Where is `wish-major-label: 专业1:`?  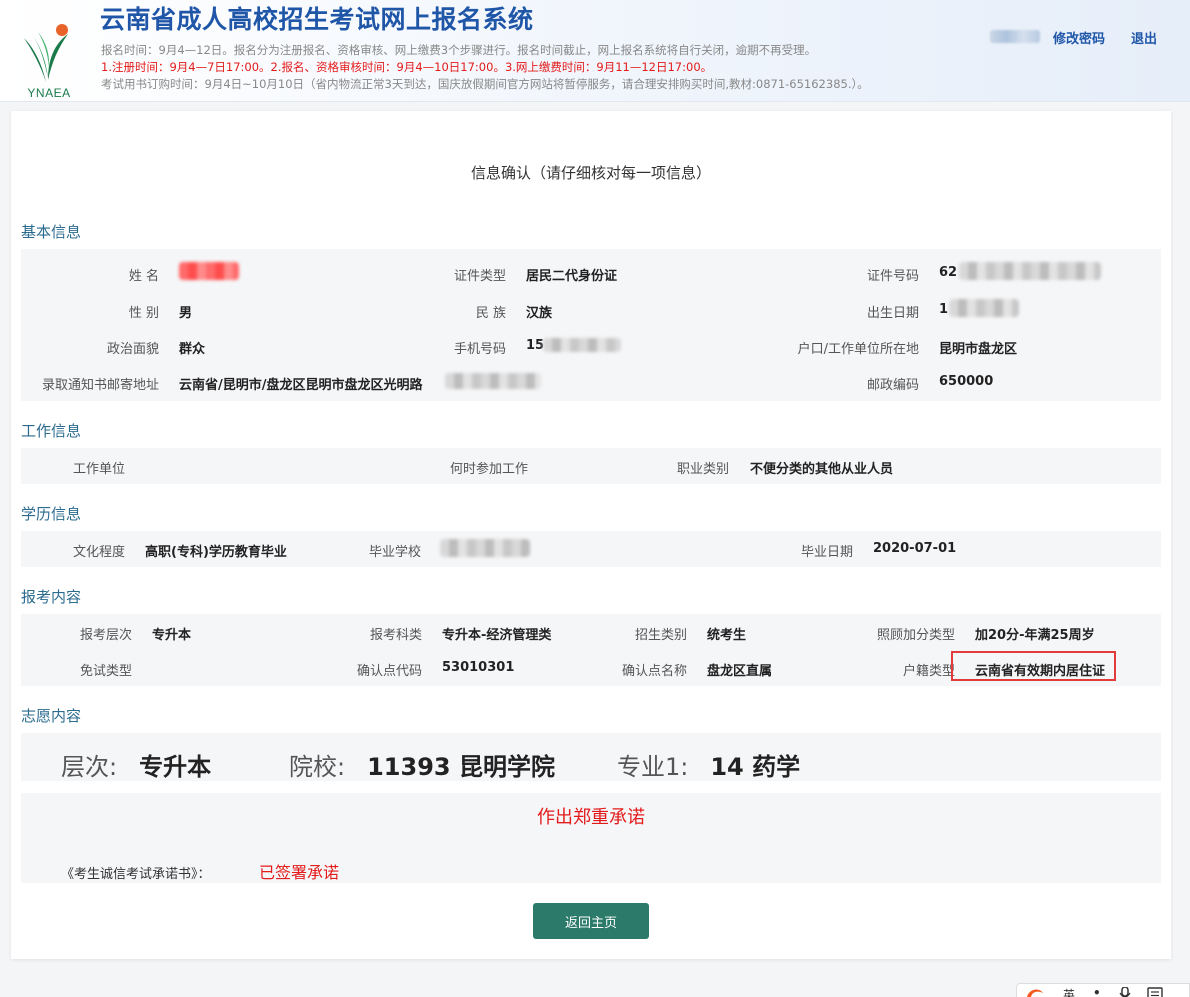 wish-major-label: 专业1: is located at coordinates (653, 767).